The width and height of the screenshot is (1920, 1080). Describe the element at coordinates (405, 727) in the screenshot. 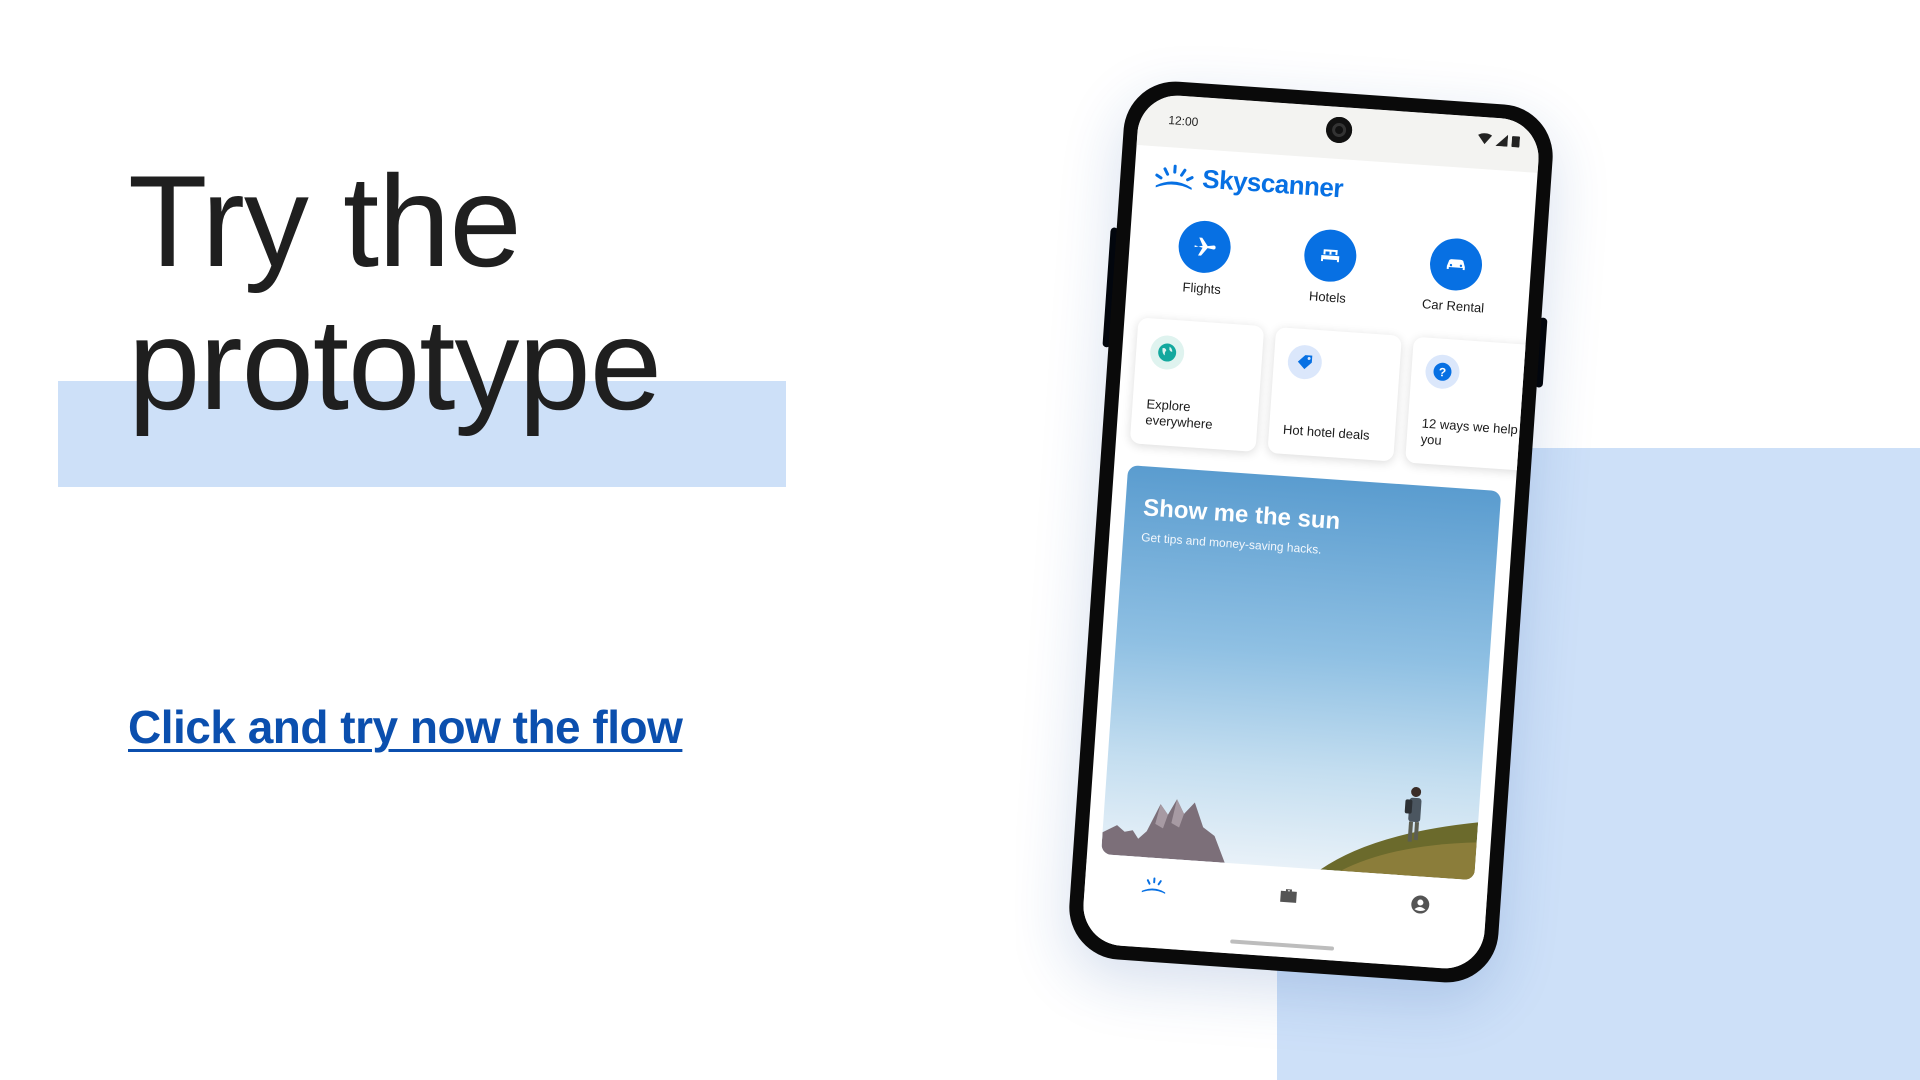

I see `try-flow-link: Click and try now the flow` at that location.